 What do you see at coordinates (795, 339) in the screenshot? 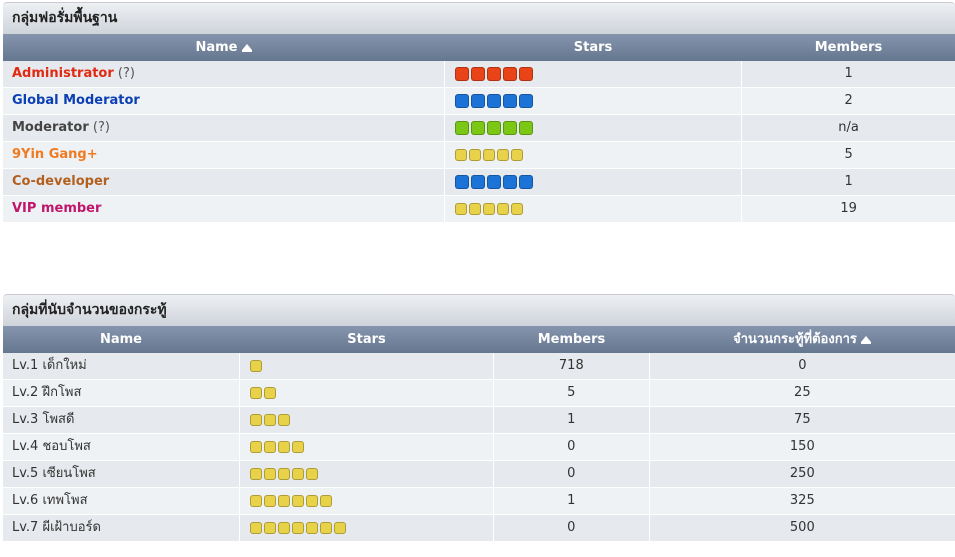
I see `column-header-required-posts-label: จำนวนกระทู้ที่ต้องการ` at bounding box center [795, 339].